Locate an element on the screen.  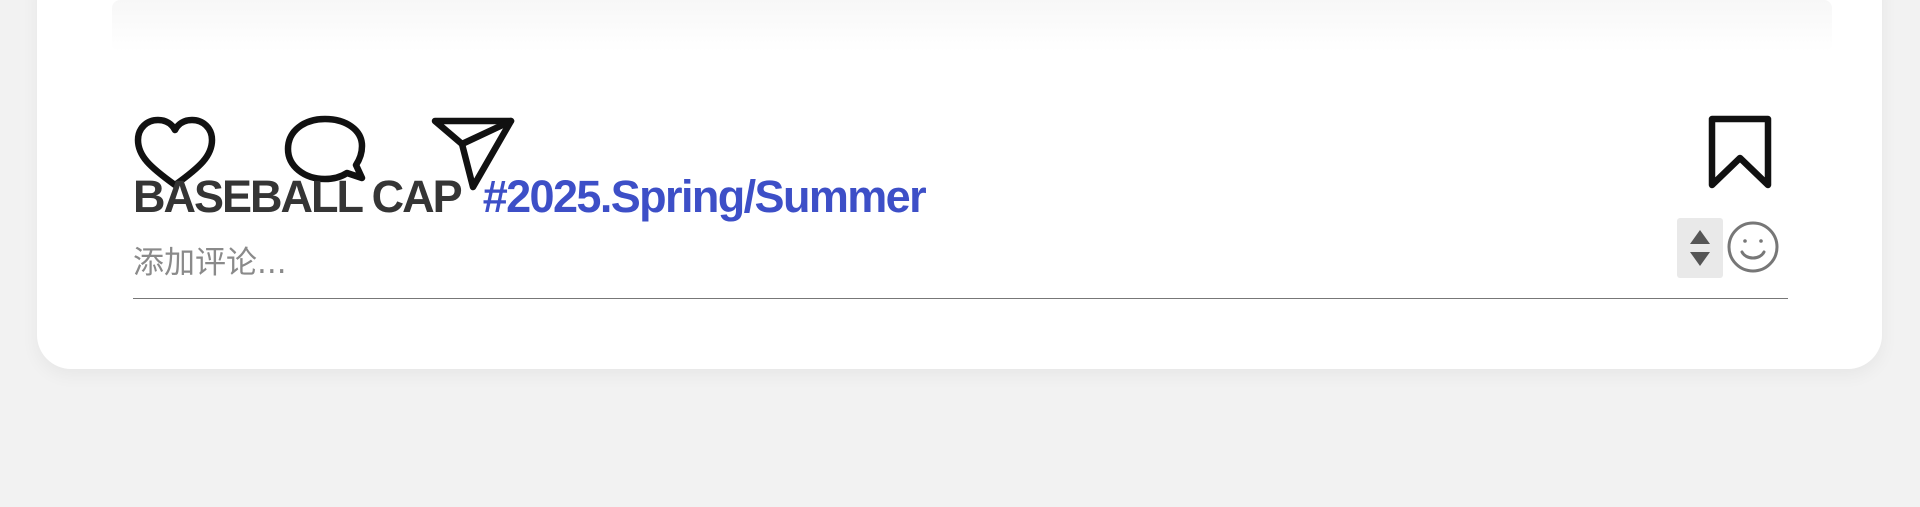
emoji-smile-icon is located at coordinates (1753, 247).